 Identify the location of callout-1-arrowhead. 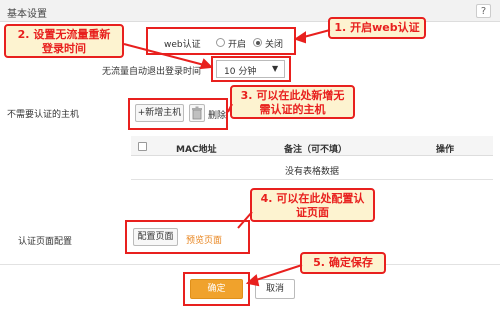
(299, 37).